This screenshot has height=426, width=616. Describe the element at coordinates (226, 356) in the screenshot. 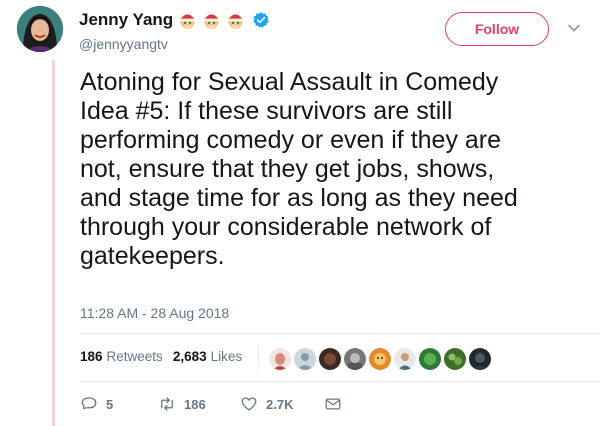

I see `likes-label: Likes` at that location.